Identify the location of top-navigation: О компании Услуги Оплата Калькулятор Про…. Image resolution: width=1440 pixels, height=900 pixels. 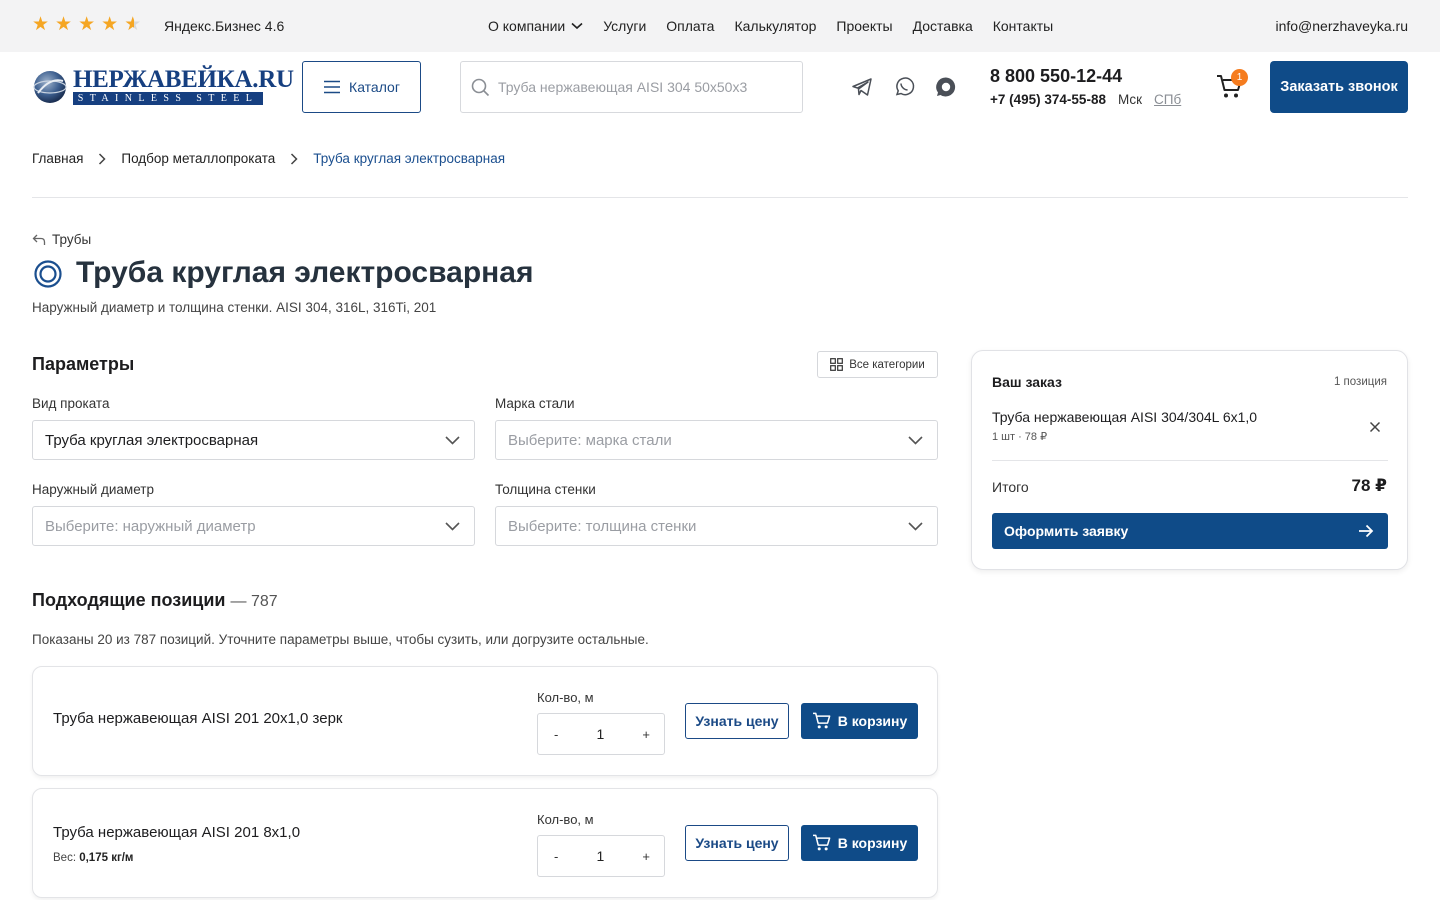
(770, 26).